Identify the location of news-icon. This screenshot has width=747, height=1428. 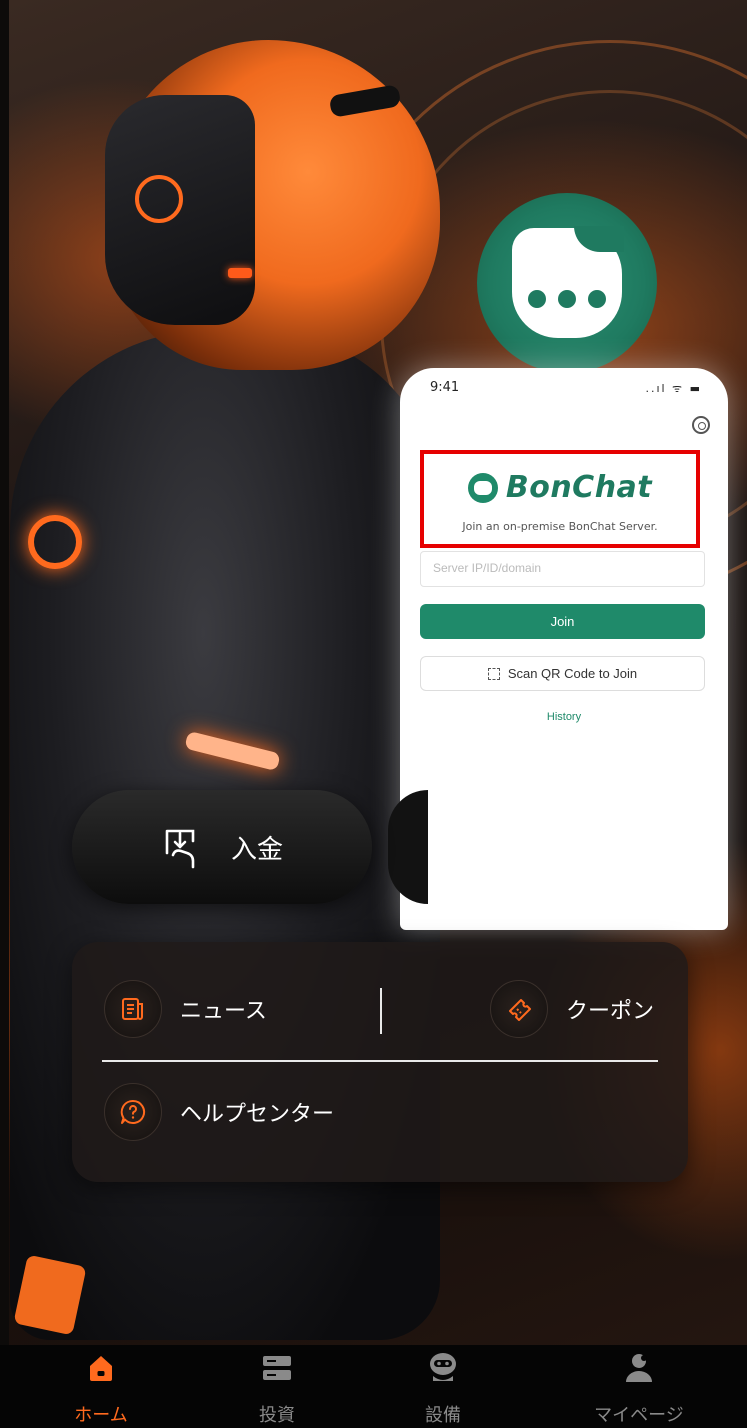
(133, 1009).